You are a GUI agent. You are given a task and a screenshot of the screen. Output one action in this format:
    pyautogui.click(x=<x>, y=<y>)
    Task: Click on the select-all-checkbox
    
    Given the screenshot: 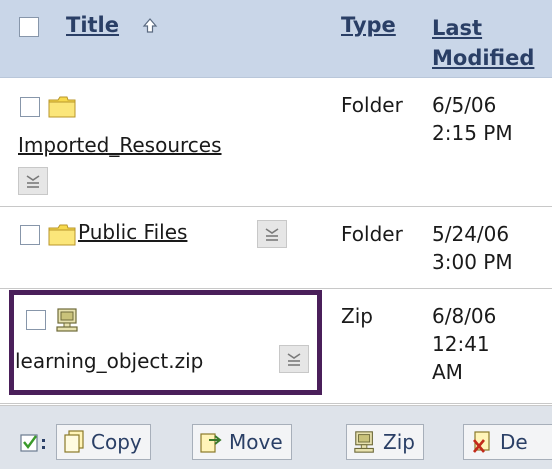 What is the action you would take?
    pyautogui.click(x=29, y=27)
    